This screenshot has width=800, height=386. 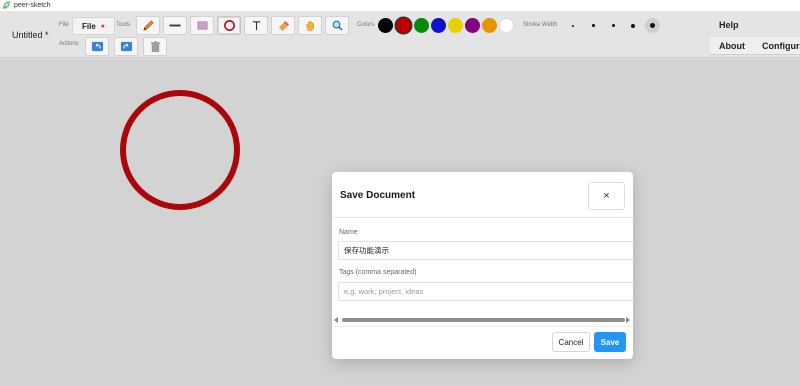 I want to click on color-swatch-yellow, so click(x=455, y=25).